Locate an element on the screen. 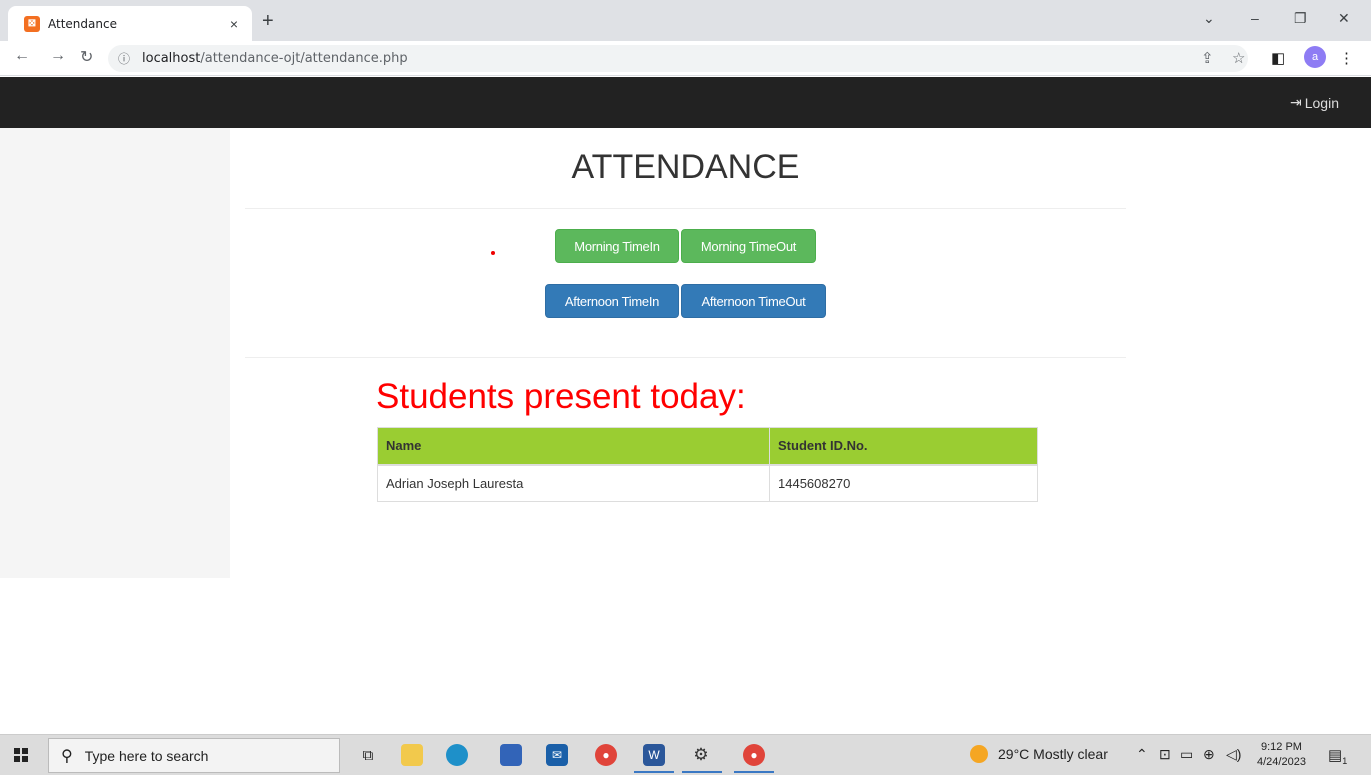 Image resolution: width=1371 pixels, height=775 pixels. cell-student-name: Adrian Joseph Lauresta is located at coordinates (573, 483).